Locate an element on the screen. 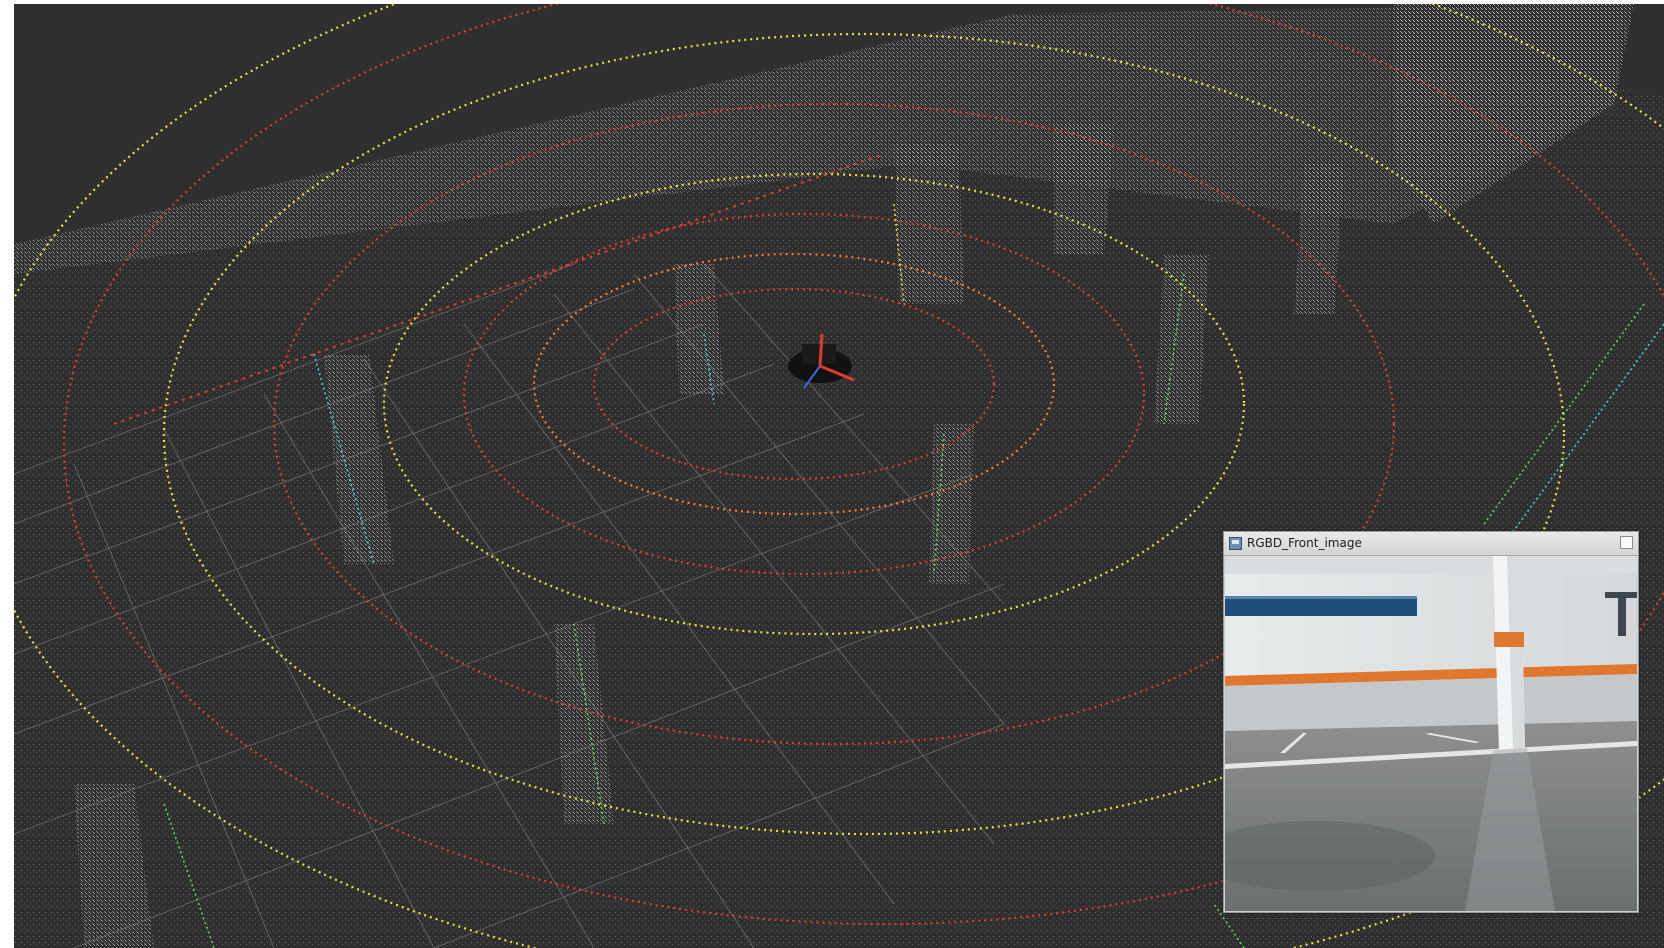  image-window-icon is located at coordinates (1235, 543).